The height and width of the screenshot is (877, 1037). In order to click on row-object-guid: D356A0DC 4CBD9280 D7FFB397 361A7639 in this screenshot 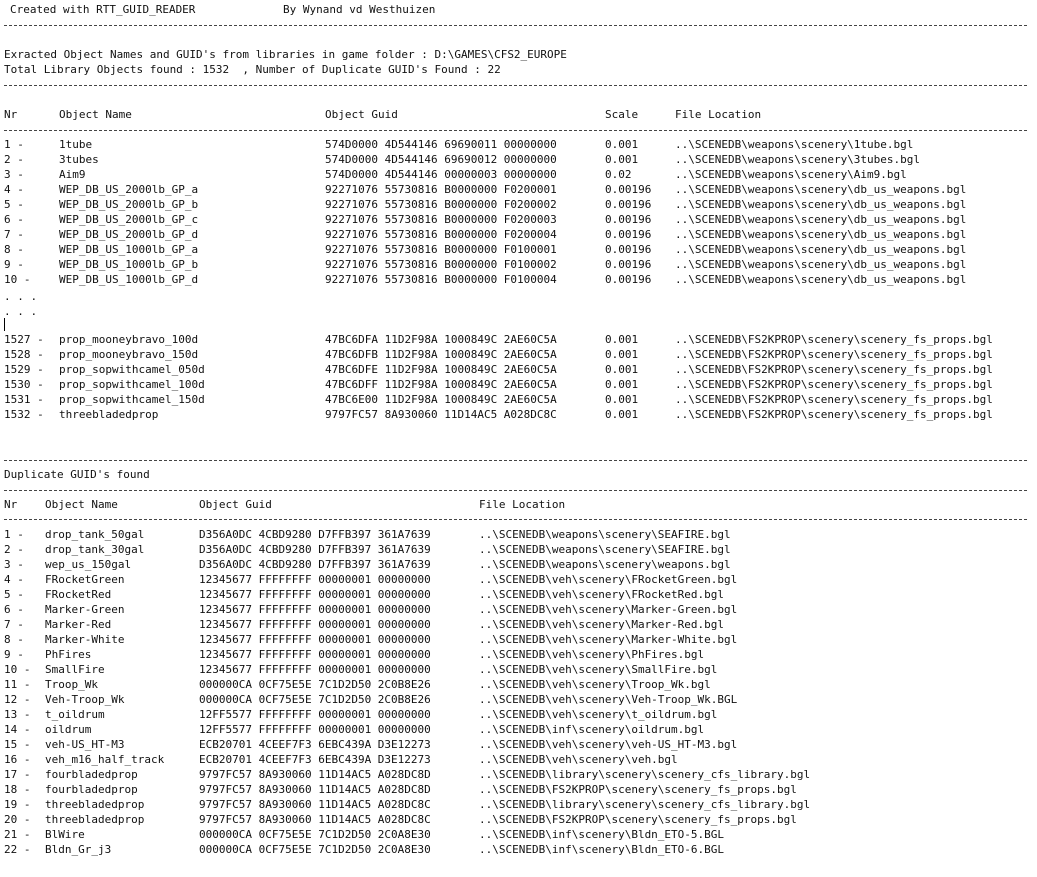, I will do `click(315, 534)`.